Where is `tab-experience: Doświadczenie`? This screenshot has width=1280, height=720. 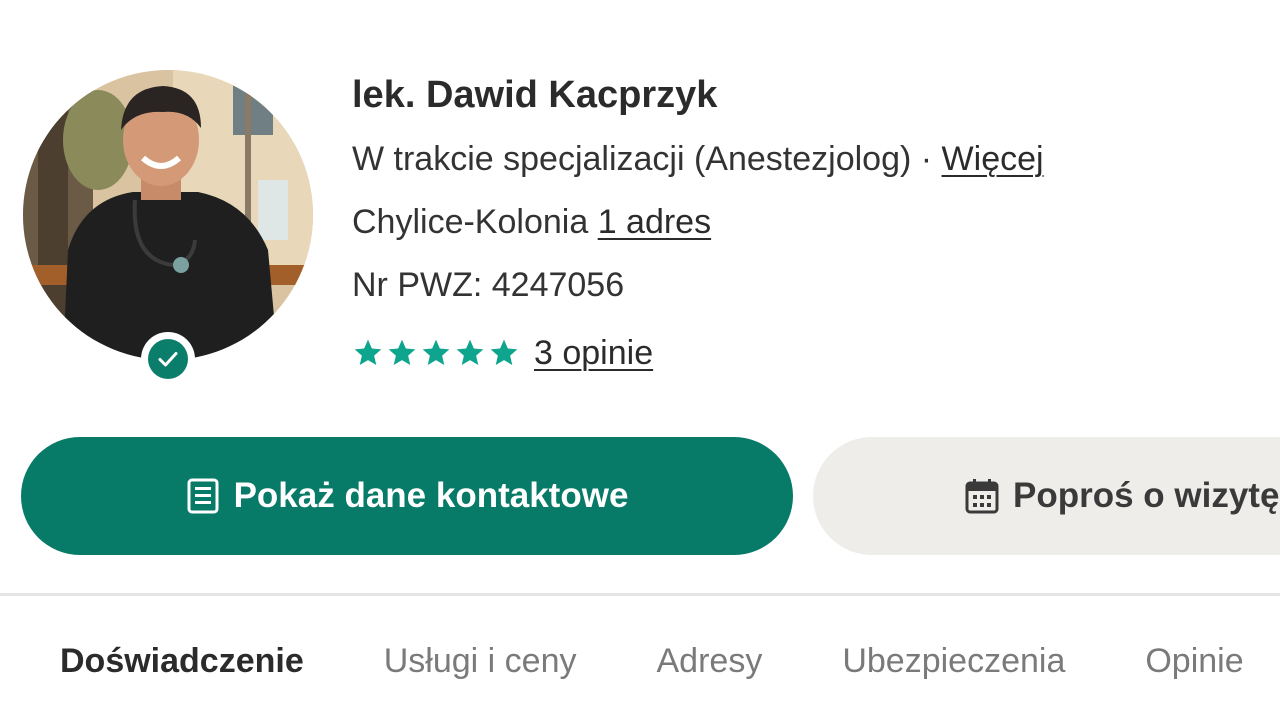 tab-experience: Doświadczenie is located at coordinates (182, 661).